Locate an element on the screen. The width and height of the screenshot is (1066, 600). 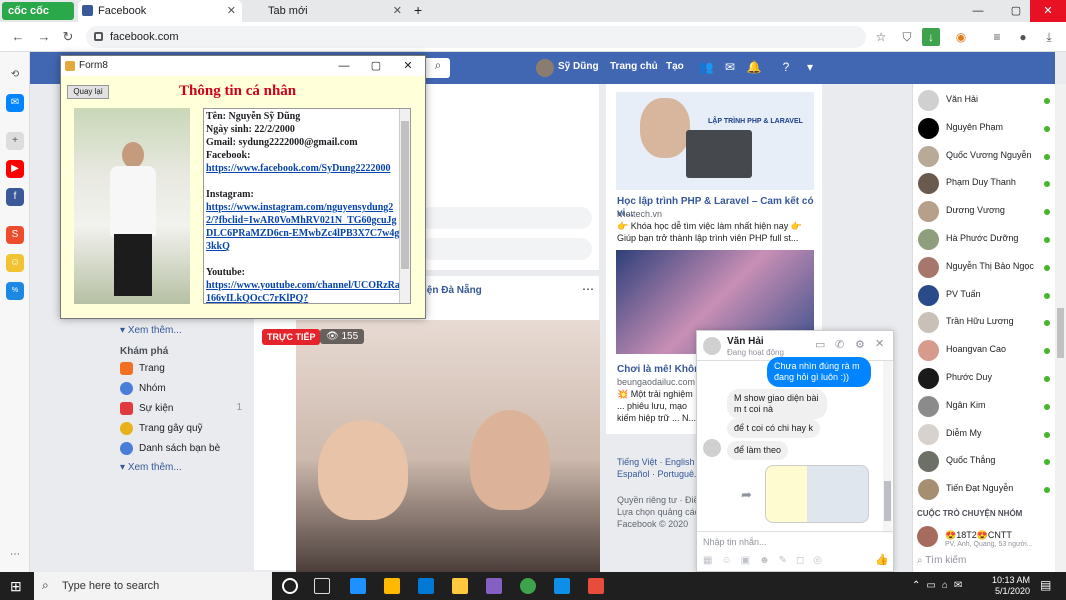
sidebar-item-friend-lists: Danh sách bạn bè is located at coordinates (170, 448).